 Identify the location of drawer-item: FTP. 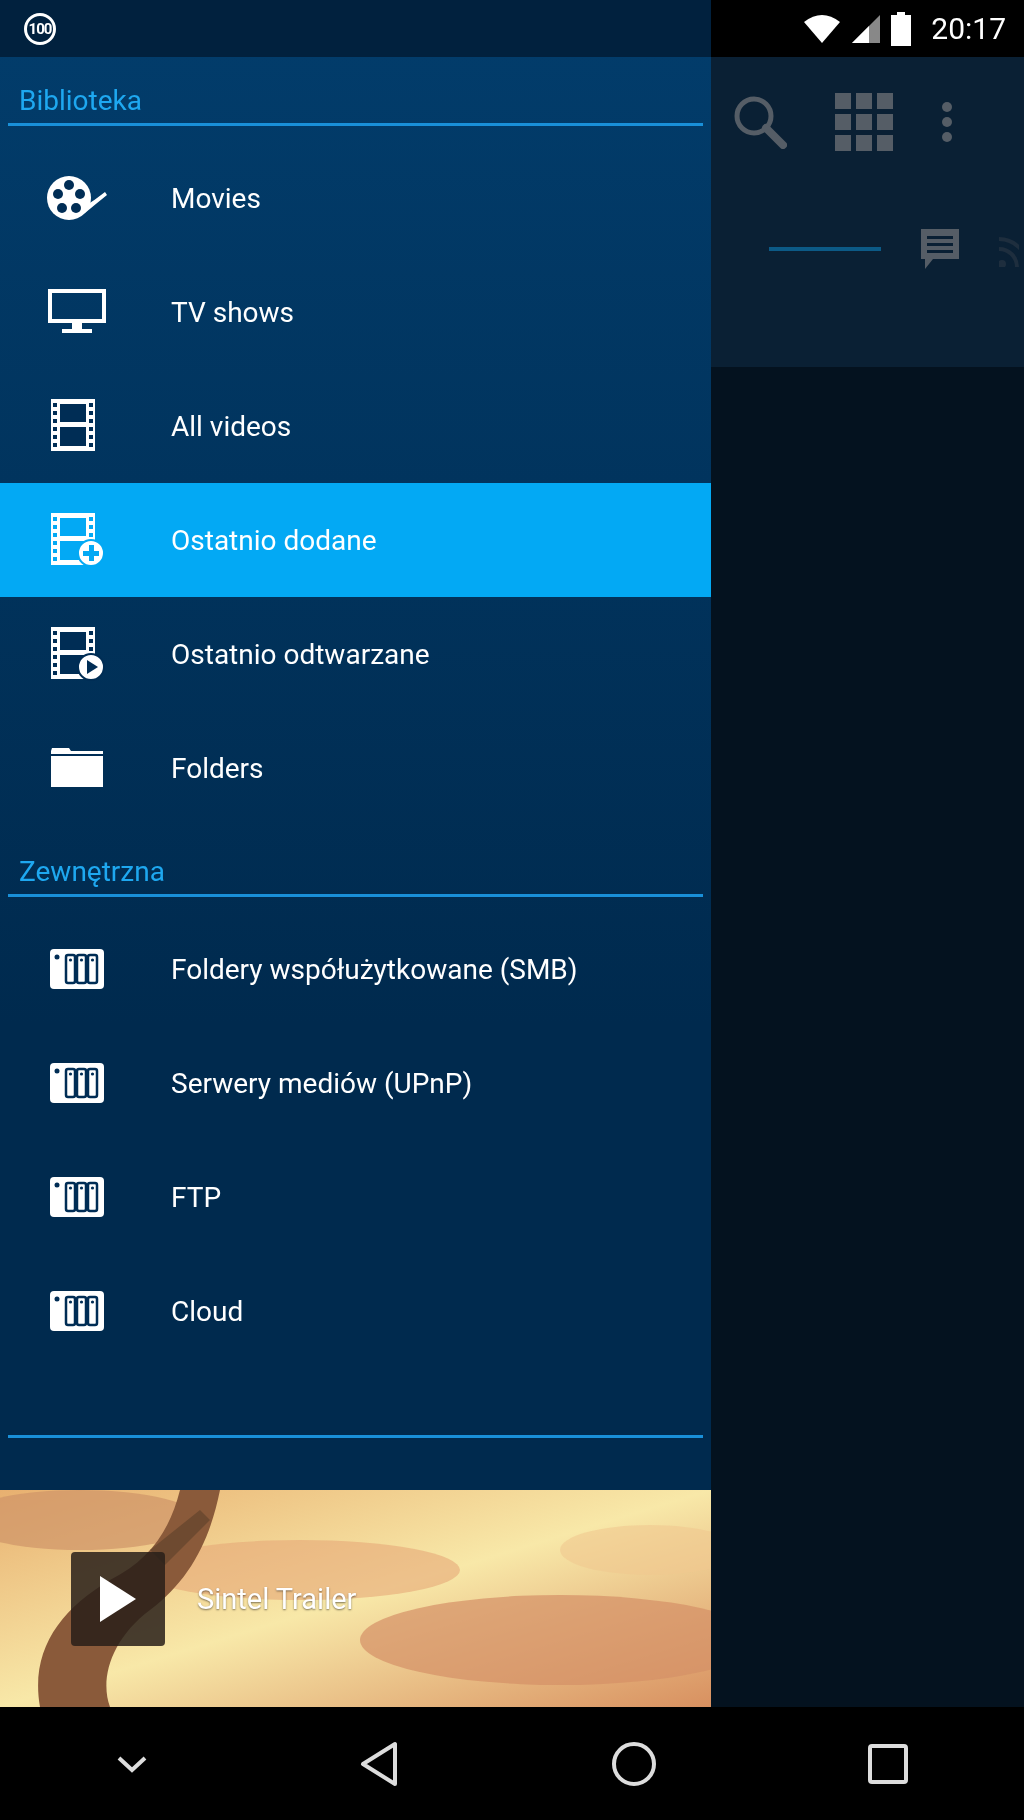
(355, 1197).